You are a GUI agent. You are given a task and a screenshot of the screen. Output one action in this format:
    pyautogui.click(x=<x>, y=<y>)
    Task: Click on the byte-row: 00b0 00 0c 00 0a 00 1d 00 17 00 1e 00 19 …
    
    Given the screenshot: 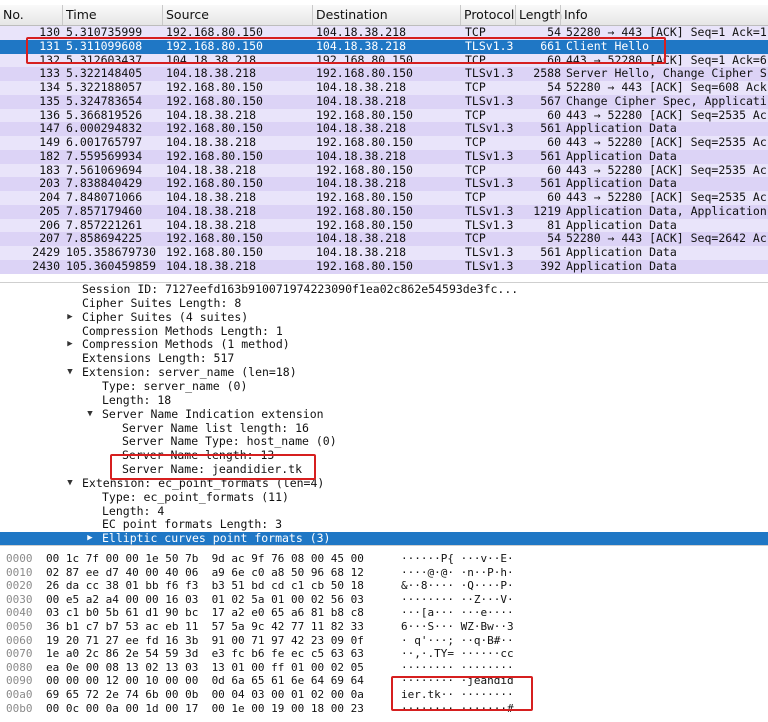 What is the action you would take?
    pyautogui.click(x=384, y=709)
    